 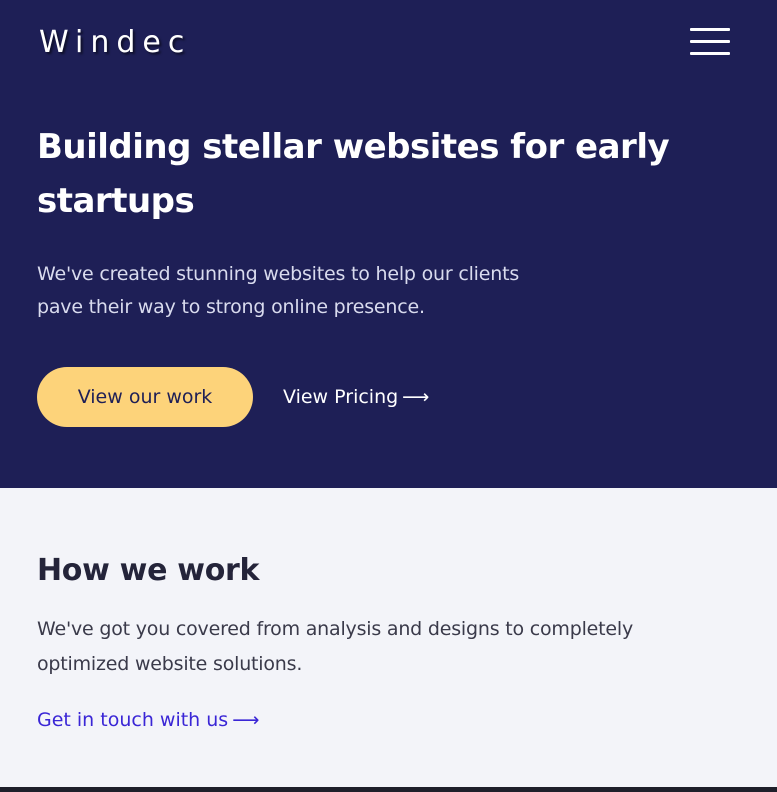 I want to click on hamburger-menu-icon, so click(x=710, y=42).